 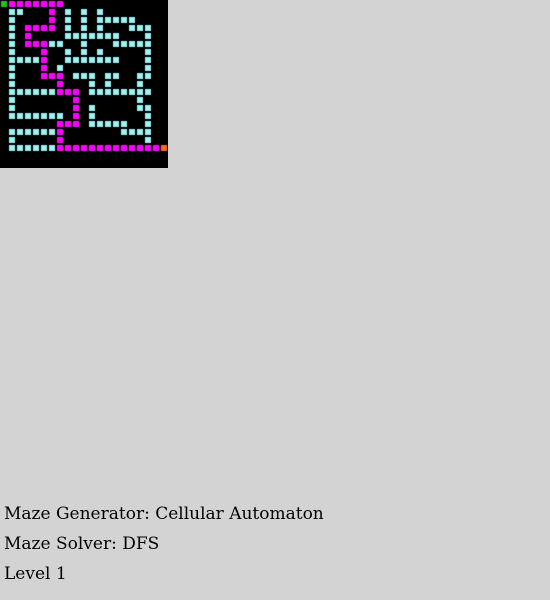 What do you see at coordinates (82, 544) in the screenshot?
I see `maze-solver-label: Maze Solver: DFS` at bounding box center [82, 544].